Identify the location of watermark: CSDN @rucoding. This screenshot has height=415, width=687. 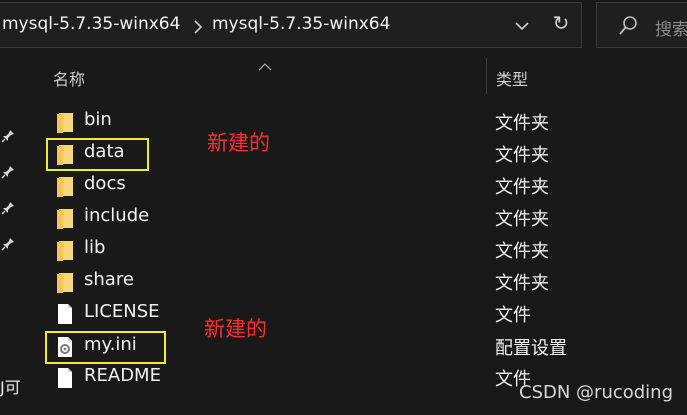
(596, 392).